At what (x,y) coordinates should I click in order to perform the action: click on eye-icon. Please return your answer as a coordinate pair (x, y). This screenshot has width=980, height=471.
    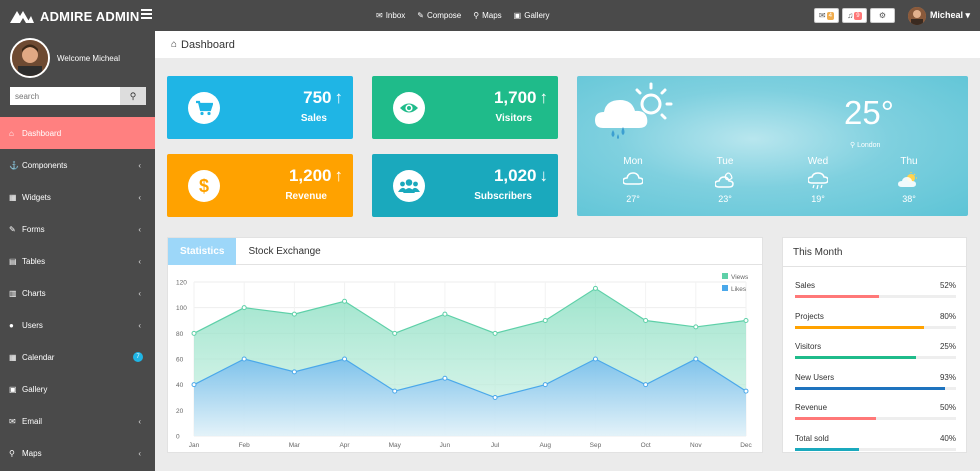
    Looking at the image, I should click on (409, 108).